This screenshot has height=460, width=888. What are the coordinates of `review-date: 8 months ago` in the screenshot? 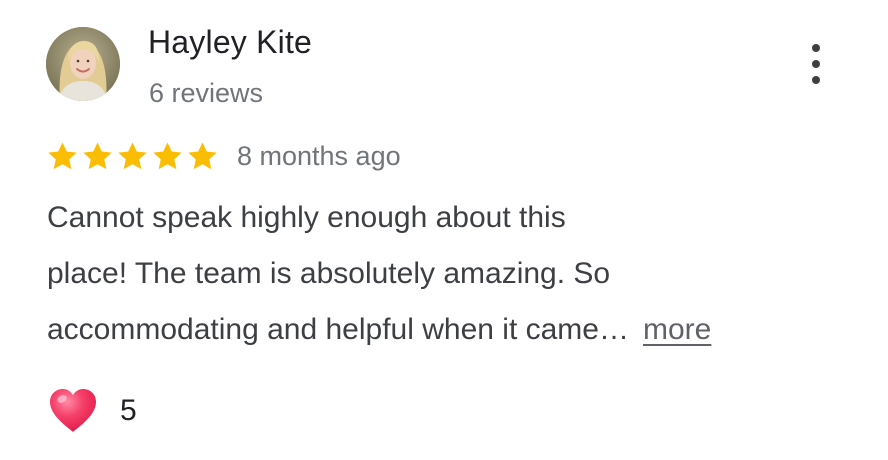 It's located at (319, 156).